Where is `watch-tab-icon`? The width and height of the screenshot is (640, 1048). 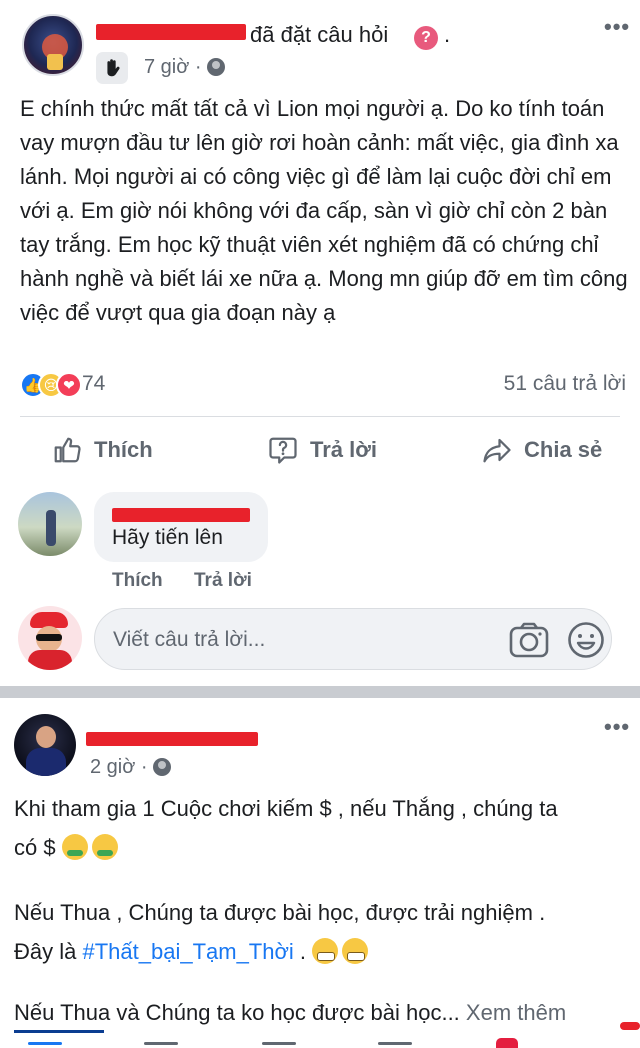
watch-tab-icon is located at coordinates (161, 1043).